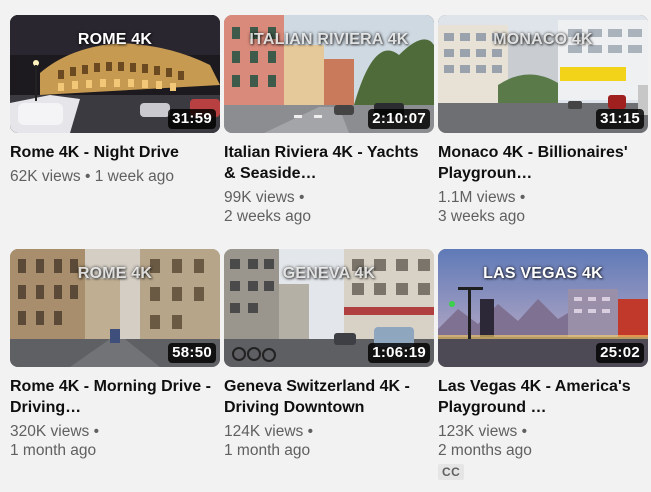 The image size is (651, 492). Describe the element at coordinates (543, 74) in the screenshot. I see `video-thumbnail: MONACO 4K 31:15` at that location.